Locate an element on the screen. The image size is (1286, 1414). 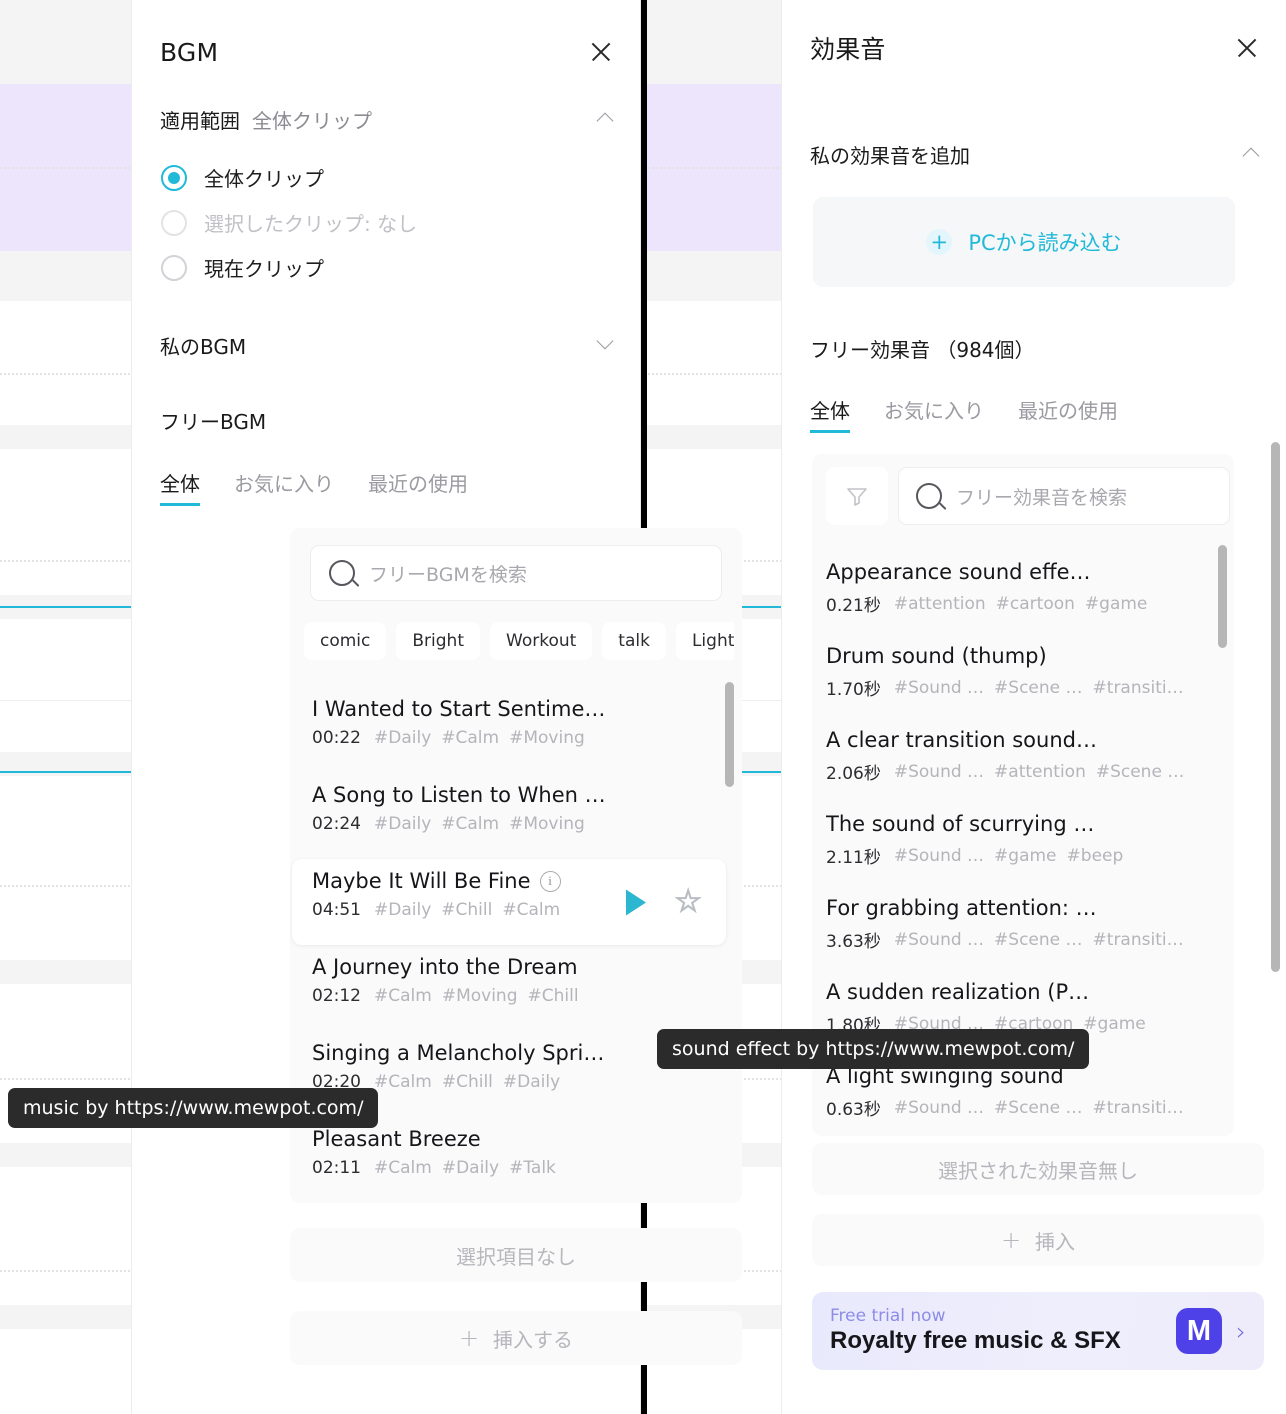
plus-icon: + is located at coordinates (469, 1338).